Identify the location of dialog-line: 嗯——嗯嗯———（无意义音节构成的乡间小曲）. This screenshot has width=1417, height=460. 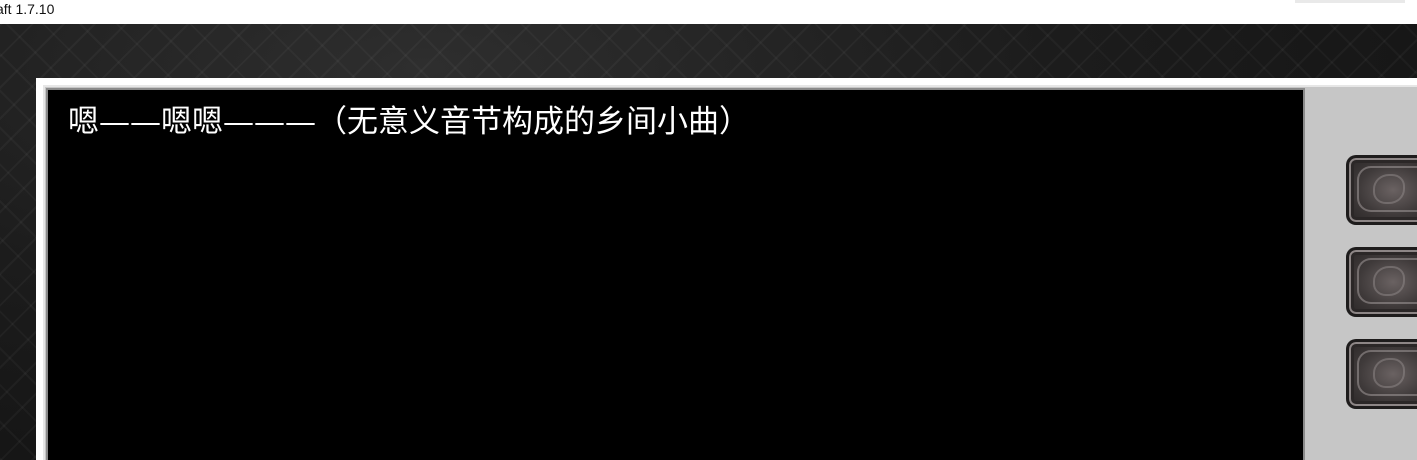
(409, 122).